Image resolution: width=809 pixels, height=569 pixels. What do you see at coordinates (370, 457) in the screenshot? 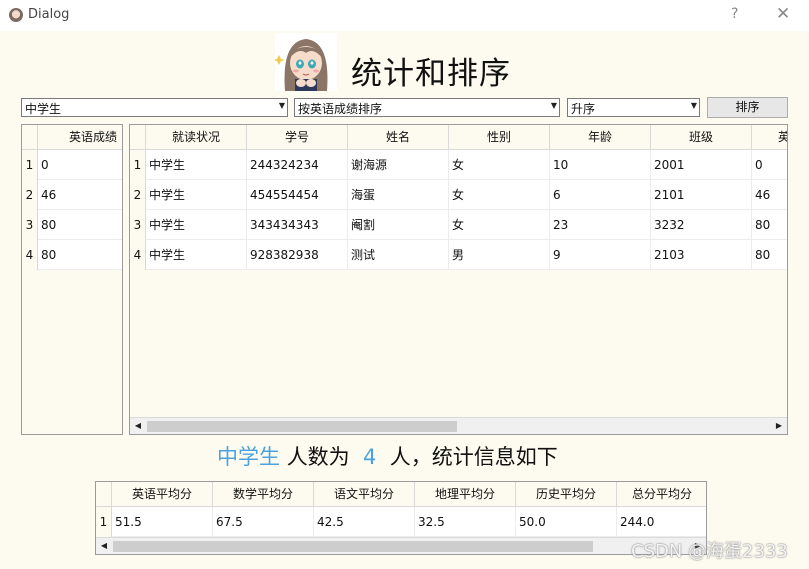
I see `summary-count: 4` at bounding box center [370, 457].